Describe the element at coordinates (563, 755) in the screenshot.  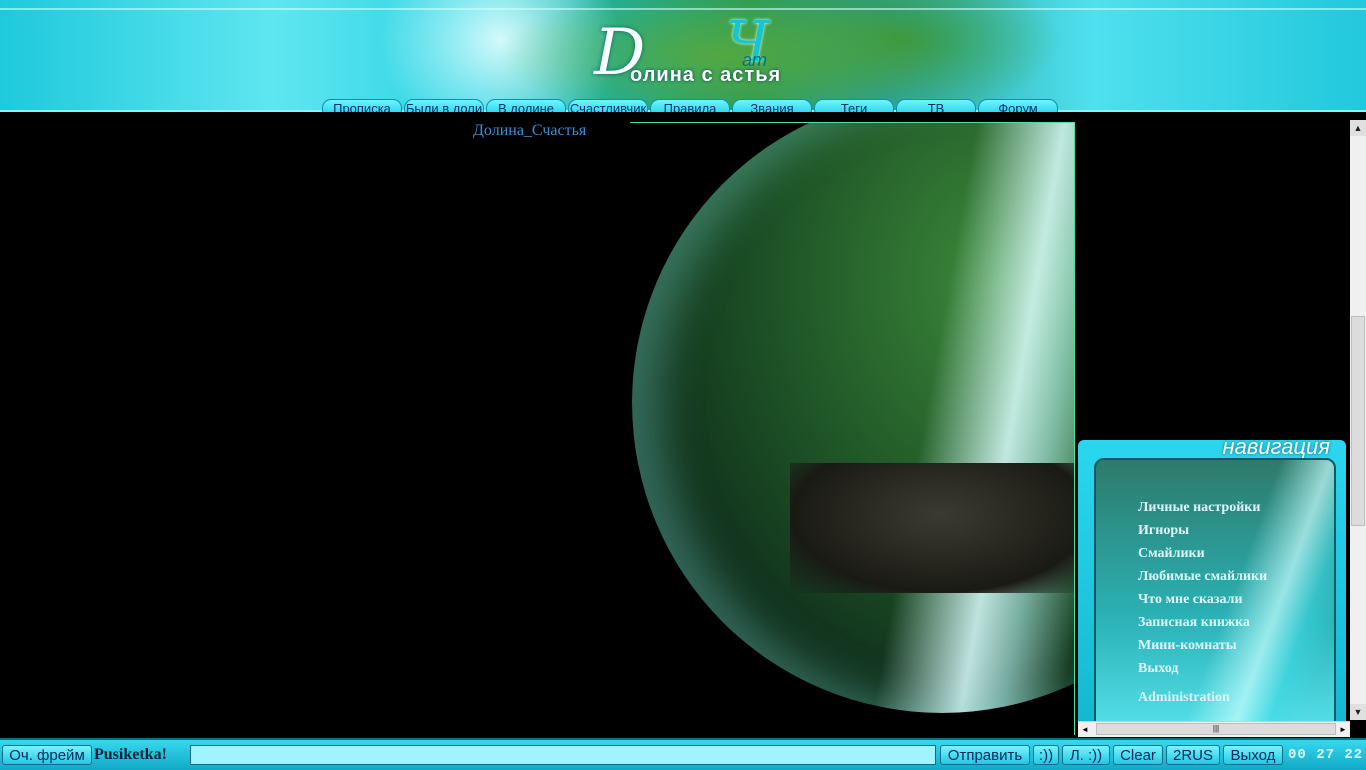
I see `message-input` at that location.